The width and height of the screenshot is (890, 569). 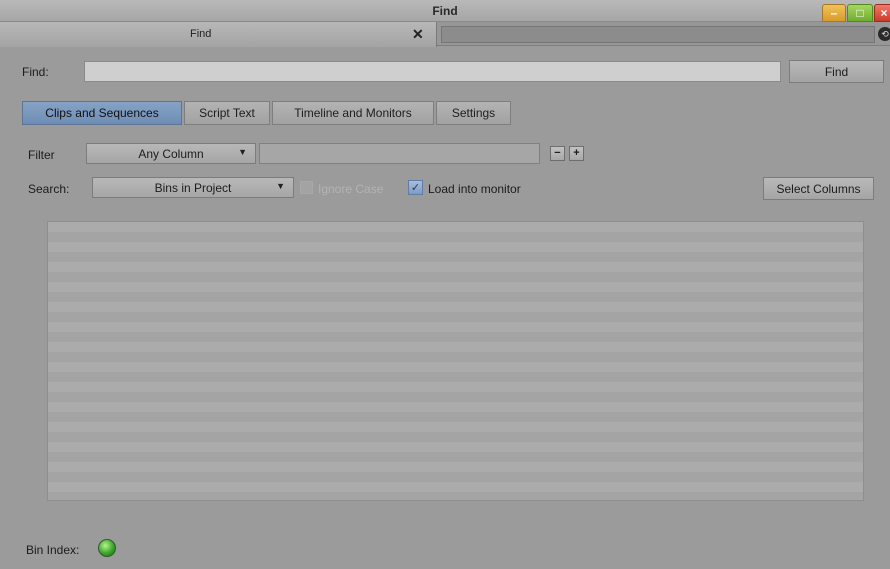 What do you see at coordinates (353, 113) in the screenshot?
I see `tab-timeline-and-monitors: Timeline and Monitors` at bounding box center [353, 113].